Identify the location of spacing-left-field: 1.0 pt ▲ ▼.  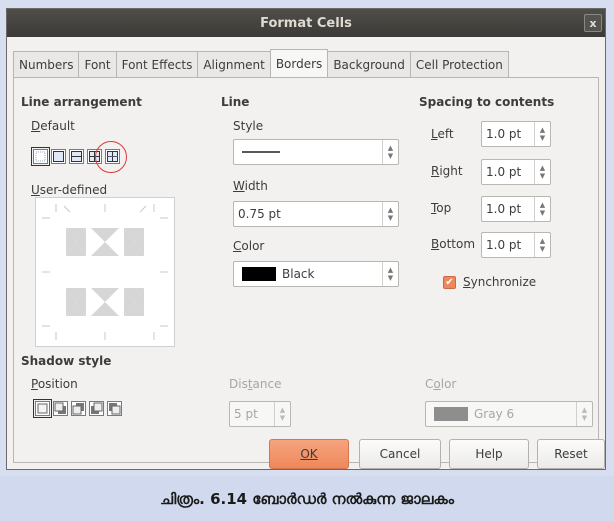
(516, 134).